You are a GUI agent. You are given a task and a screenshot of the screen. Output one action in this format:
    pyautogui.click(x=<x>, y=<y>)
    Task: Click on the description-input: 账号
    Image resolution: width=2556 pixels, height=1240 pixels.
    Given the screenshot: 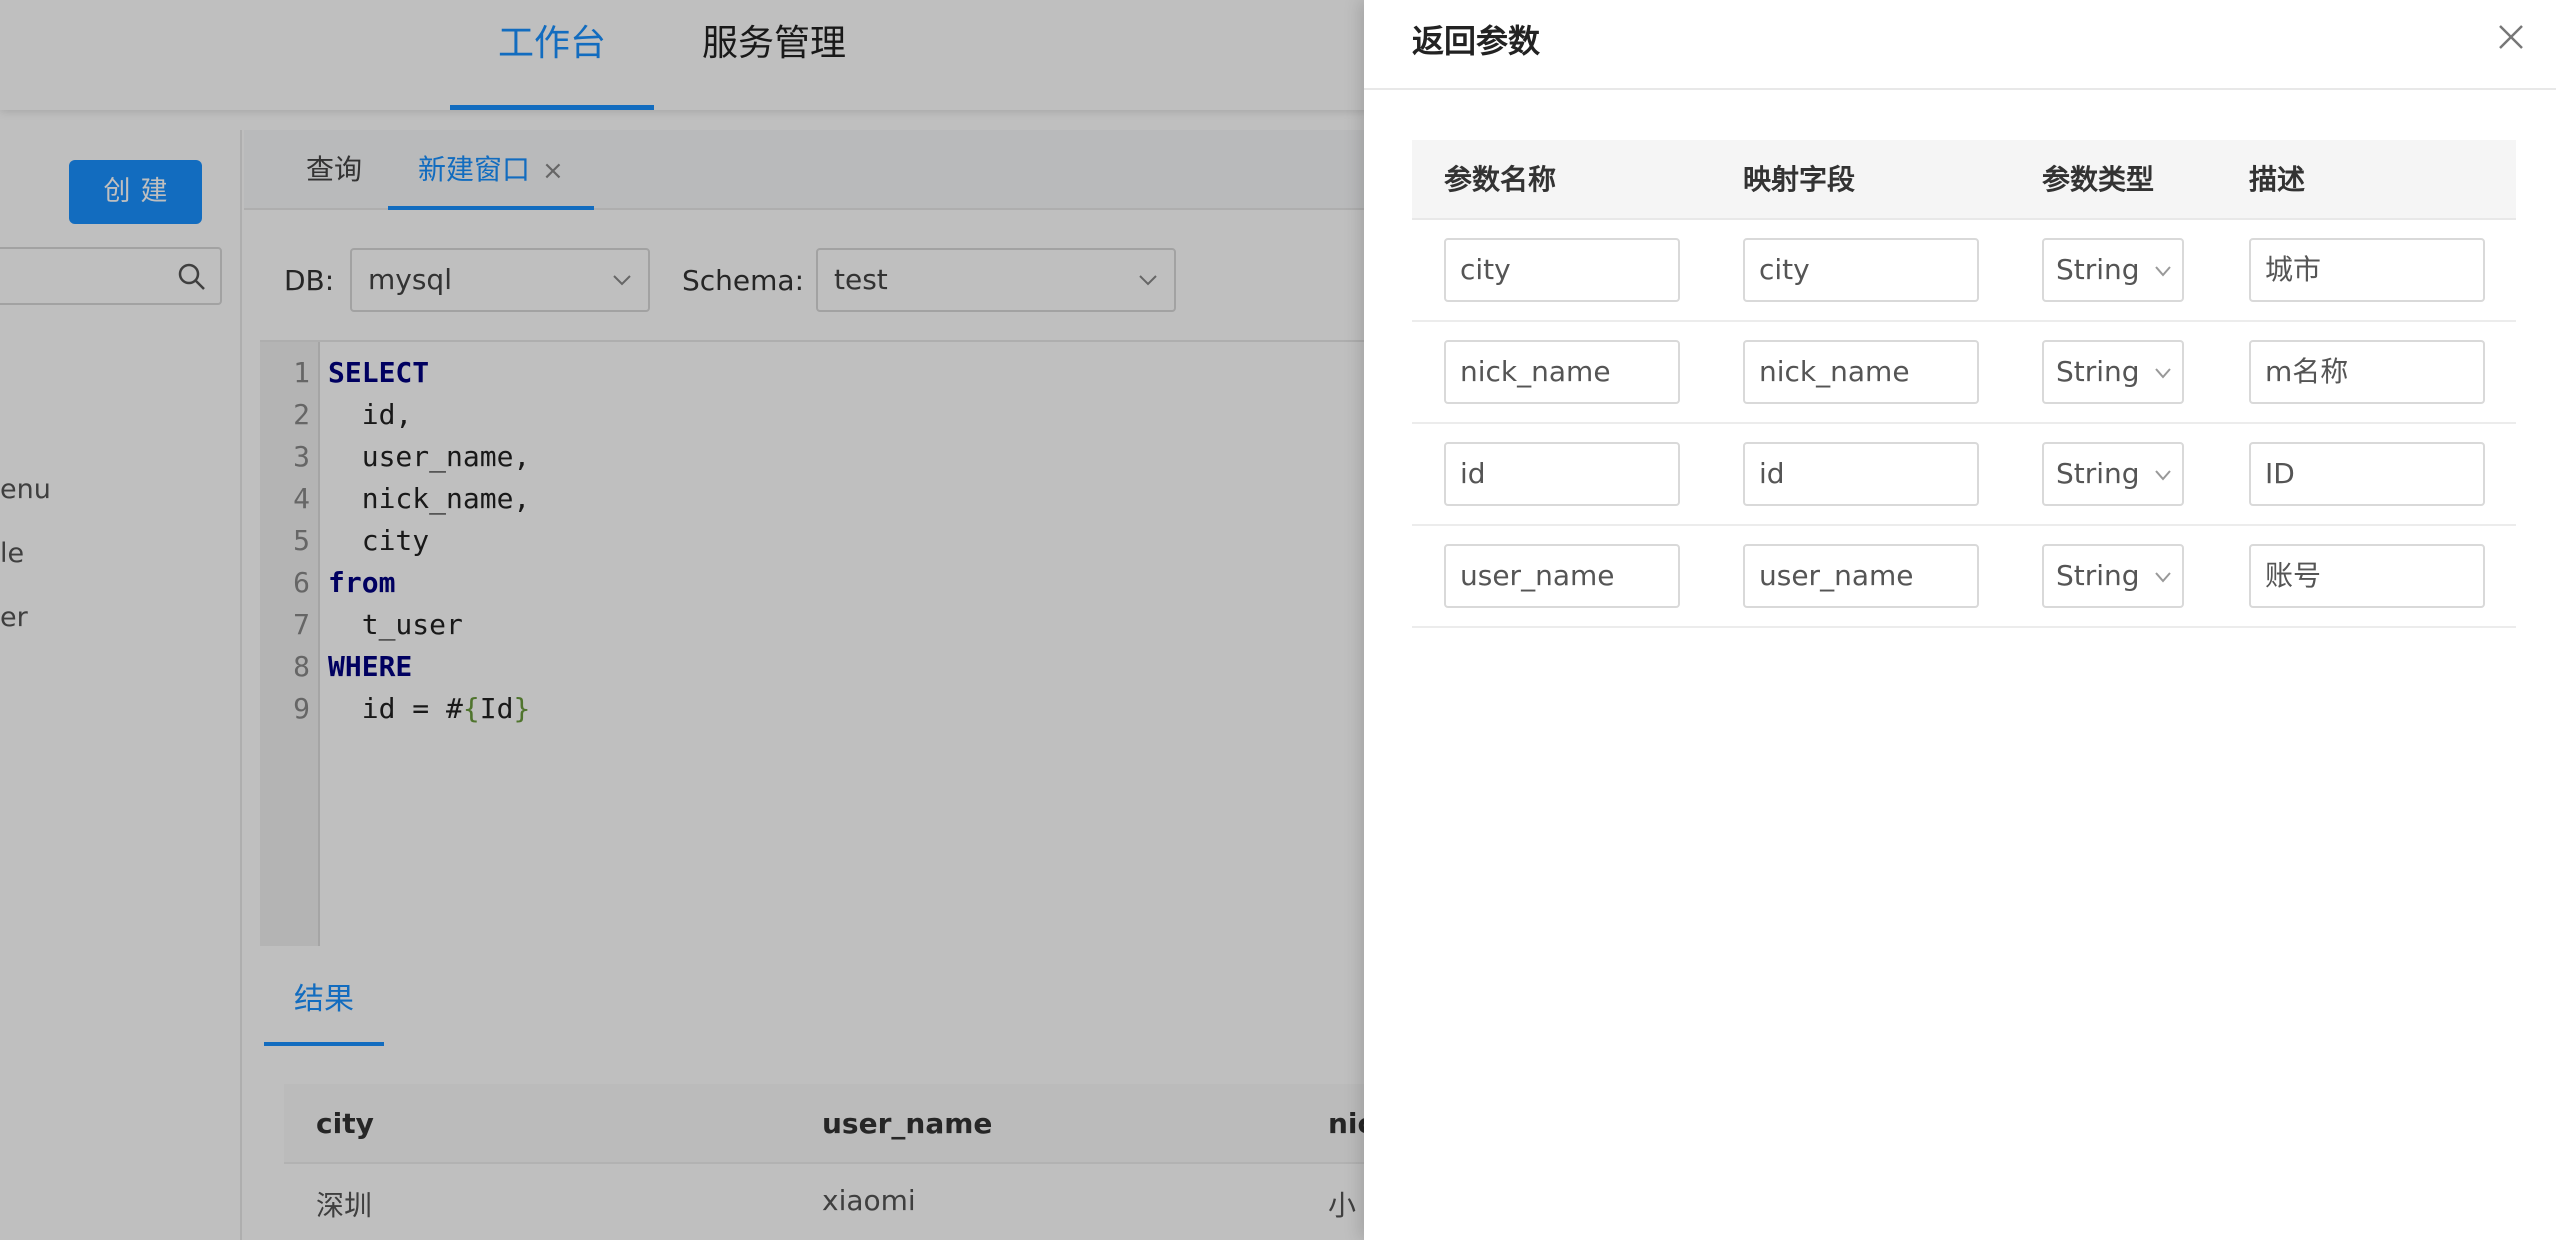 What is the action you would take?
    pyautogui.click(x=2367, y=576)
    